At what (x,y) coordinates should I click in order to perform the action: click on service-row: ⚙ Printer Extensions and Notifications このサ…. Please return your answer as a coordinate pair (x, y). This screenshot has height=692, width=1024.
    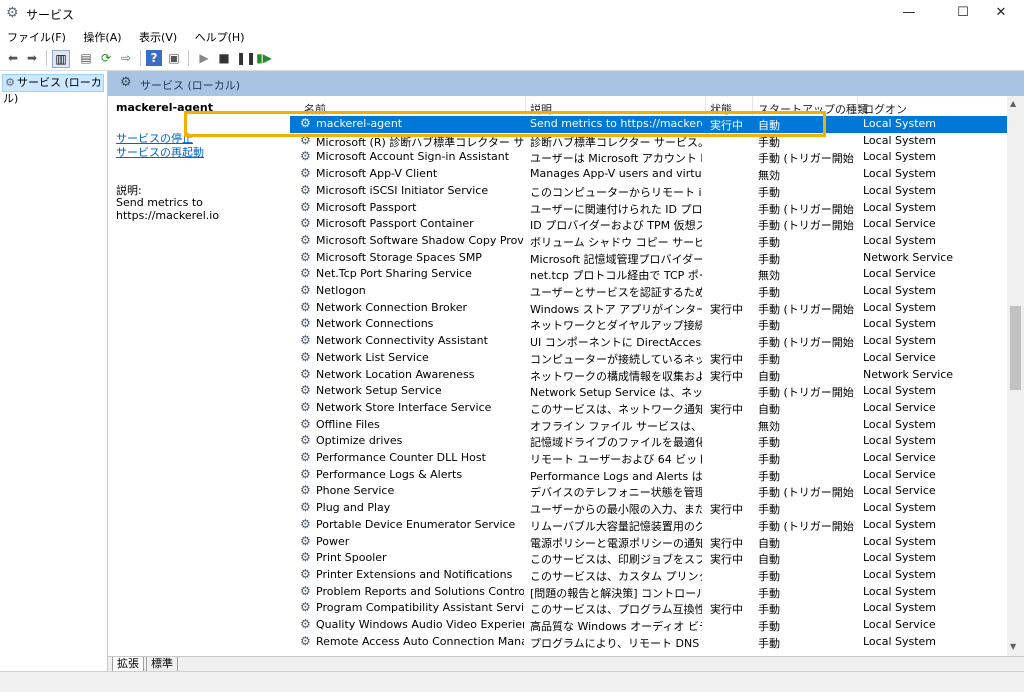
    Looking at the image, I should click on (648, 575).